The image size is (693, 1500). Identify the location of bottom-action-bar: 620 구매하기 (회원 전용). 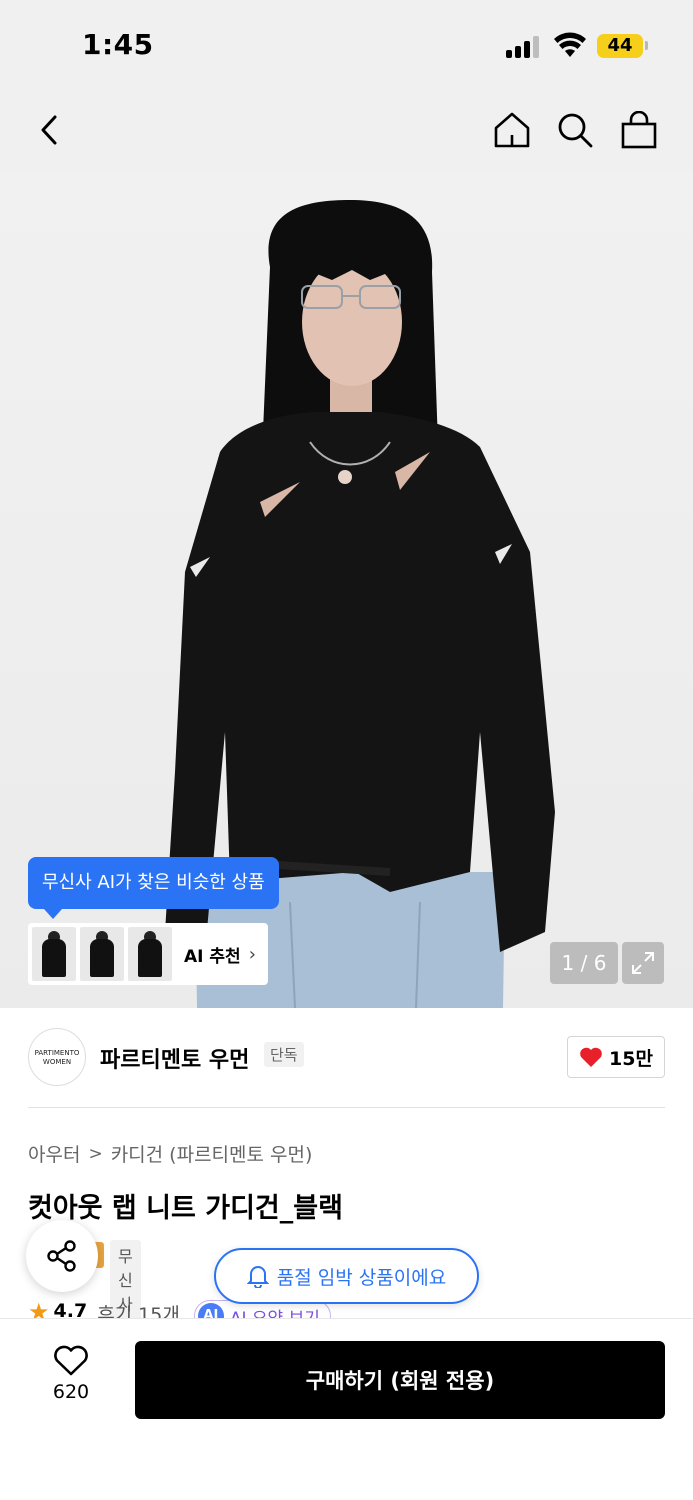
(346, 1409).